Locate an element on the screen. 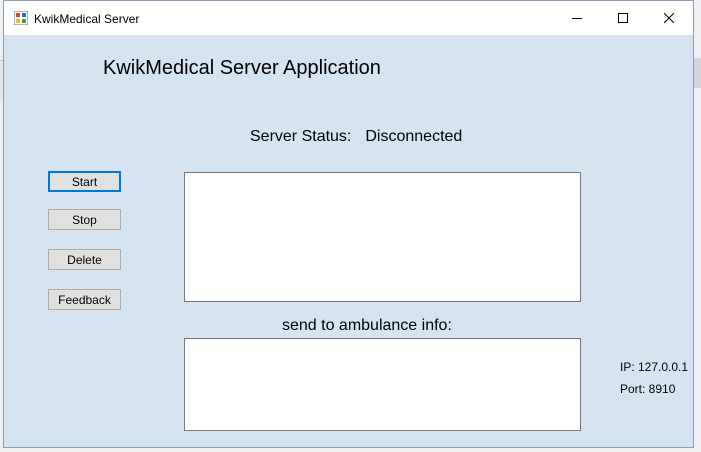  start-button: Start is located at coordinates (84, 181).